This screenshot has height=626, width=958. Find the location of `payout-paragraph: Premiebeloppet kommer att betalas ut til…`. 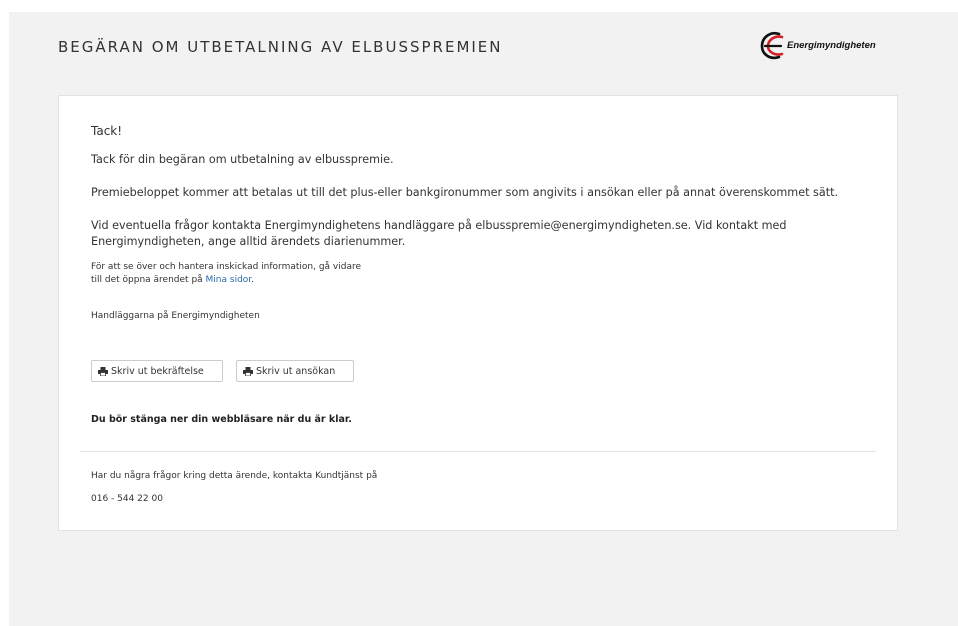

payout-paragraph: Premiebeloppet kommer att betalas ut til… is located at coordinates (465, 192).